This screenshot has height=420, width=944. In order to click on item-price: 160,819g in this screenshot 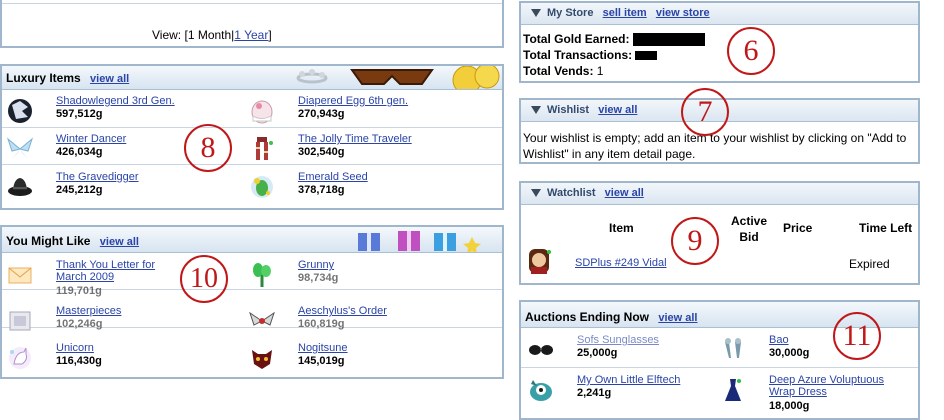, I will do `click(321, 324)`.